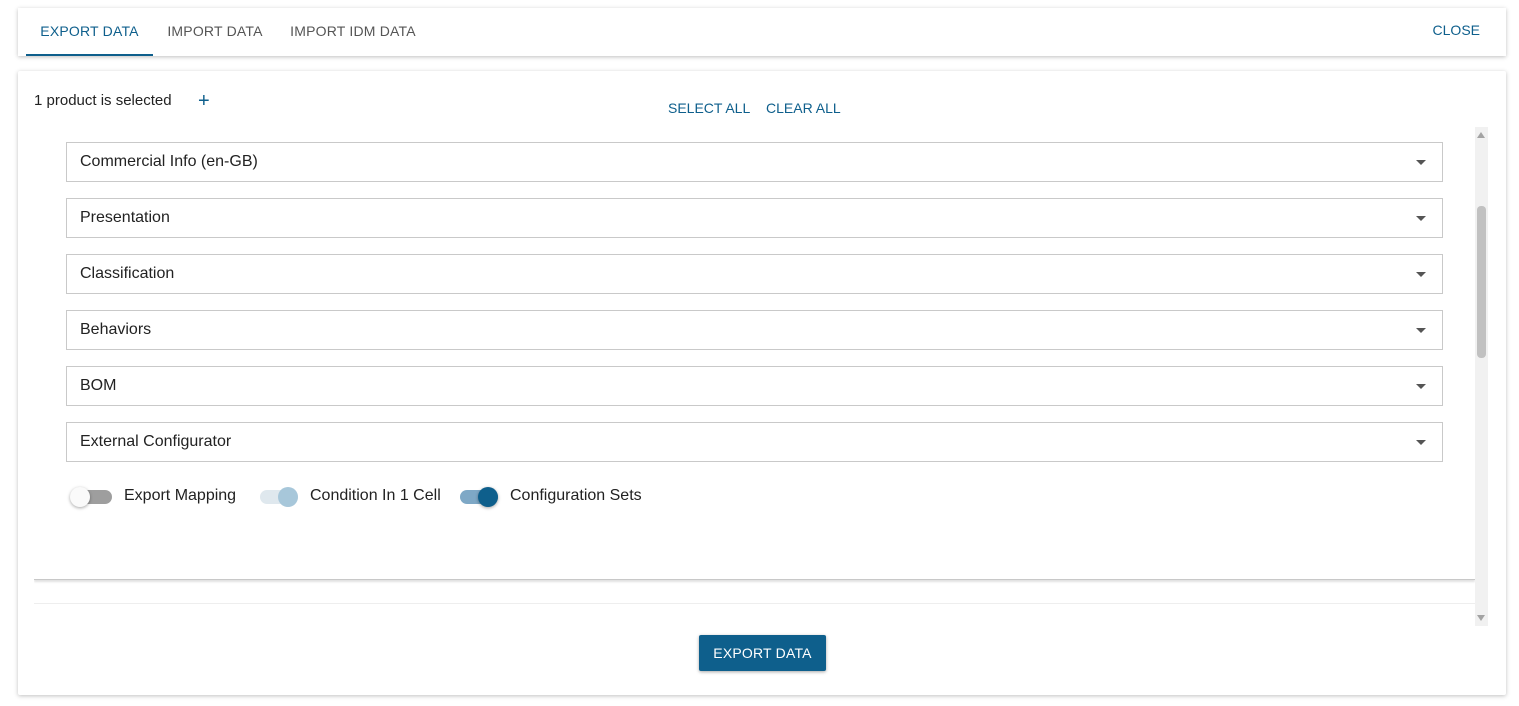  I want to click on section-dropdown-presentation: Presentation, so click(754, 218).